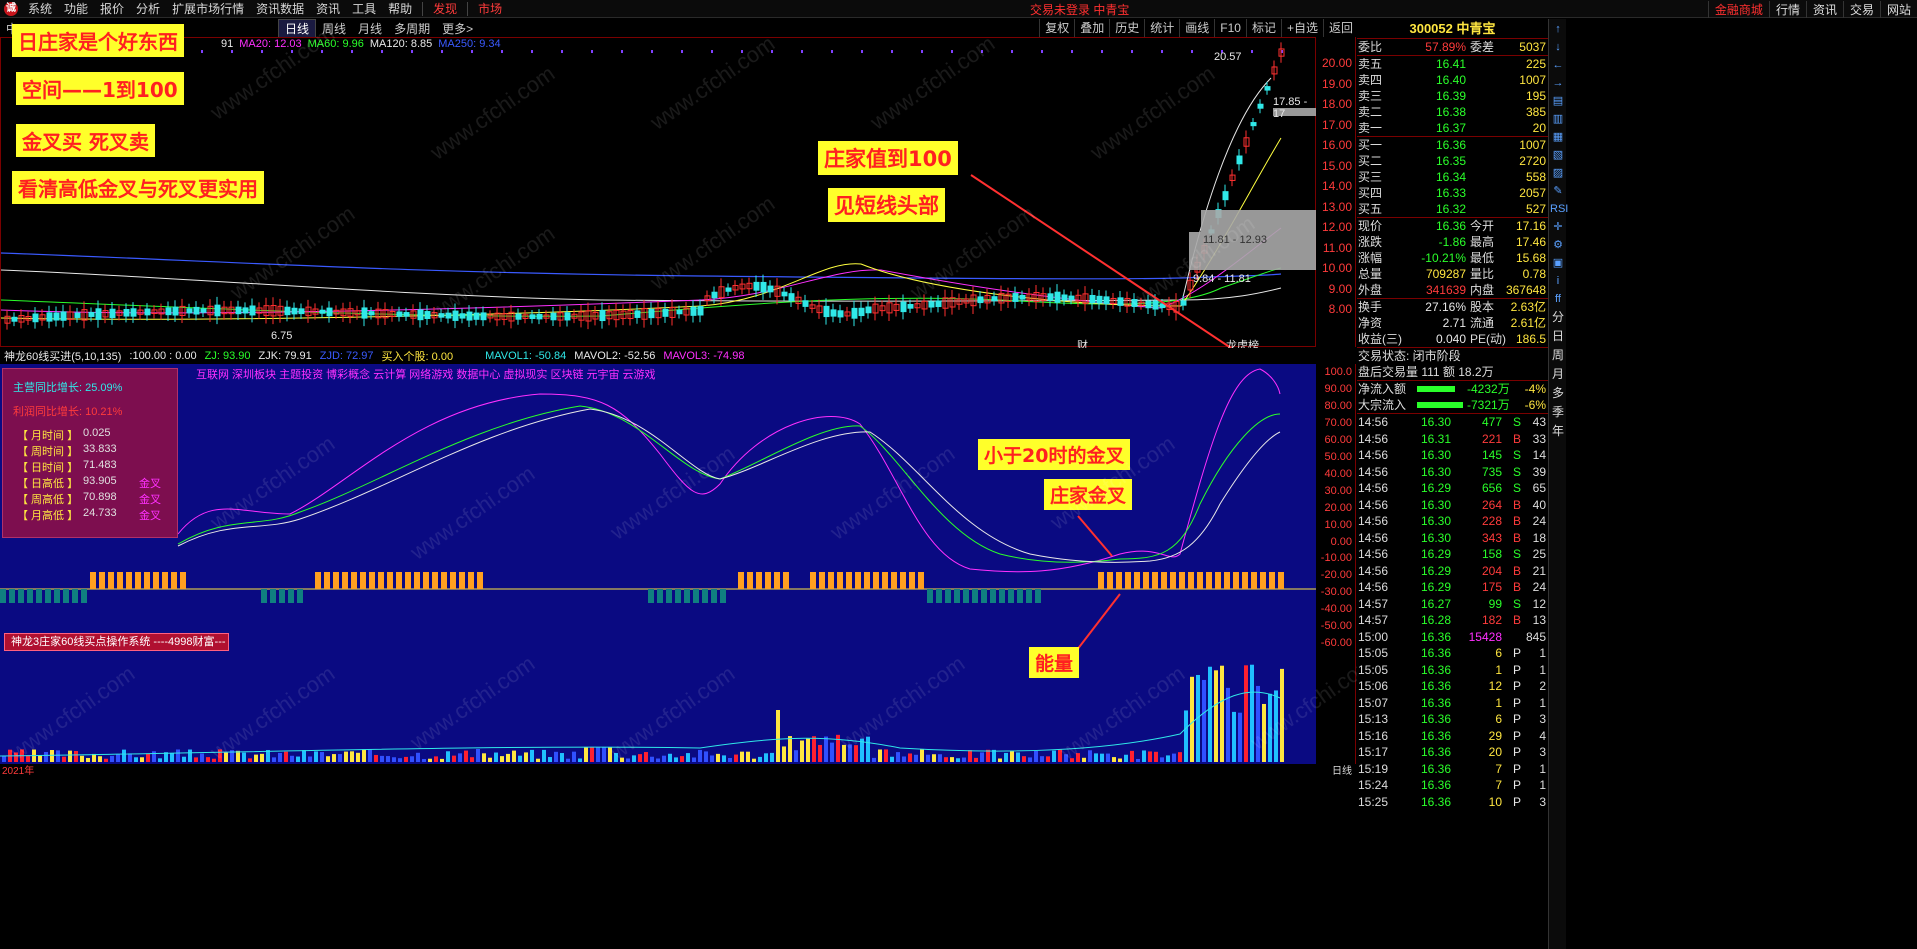  Describe the element at coordinates (1535, 389) in the screenshot. I see `flow-percent: -4%` at that location.